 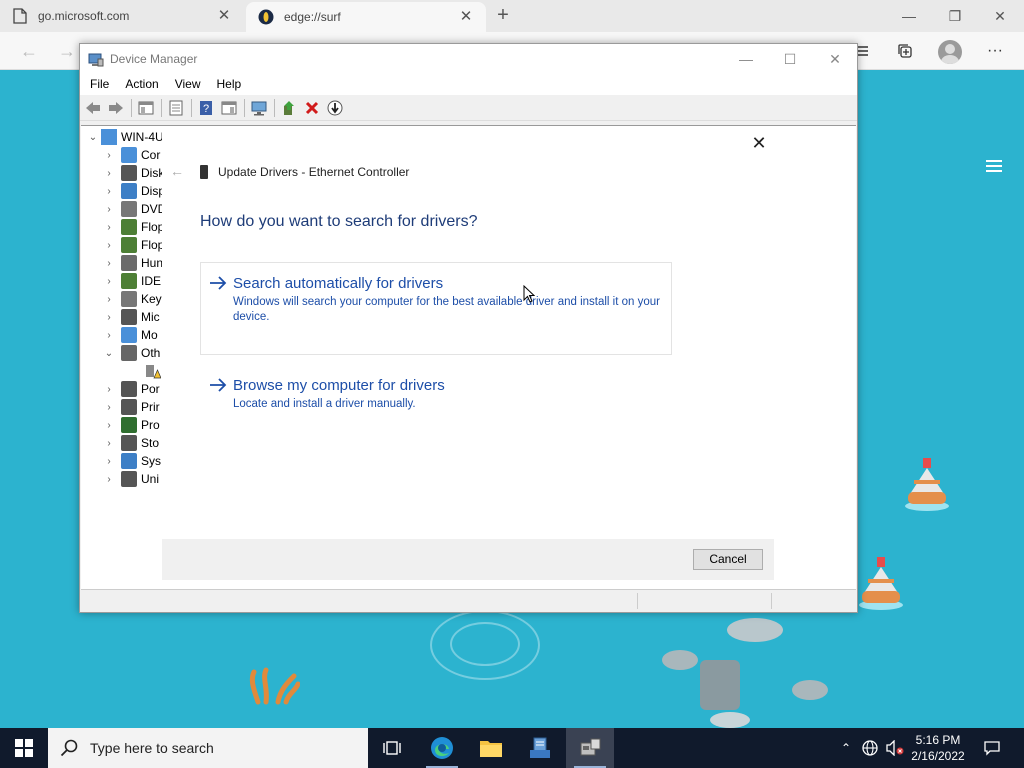 I want to click on menu-file: File, so click(x=99, y=84).